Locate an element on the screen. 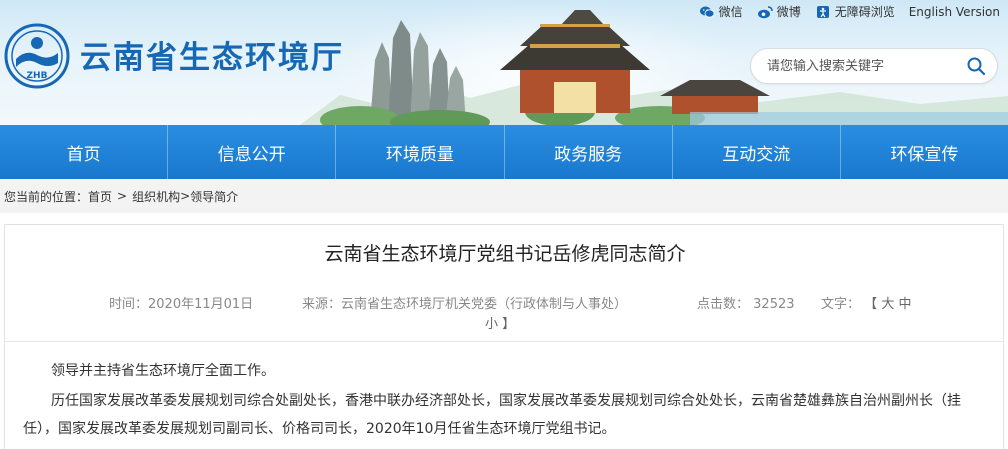 This screenshot has width=1008, height=449. breadcrumb: 您当前的位置： 首页 > 组织机构 > 领导简介 is located at coordinates (504, 196).